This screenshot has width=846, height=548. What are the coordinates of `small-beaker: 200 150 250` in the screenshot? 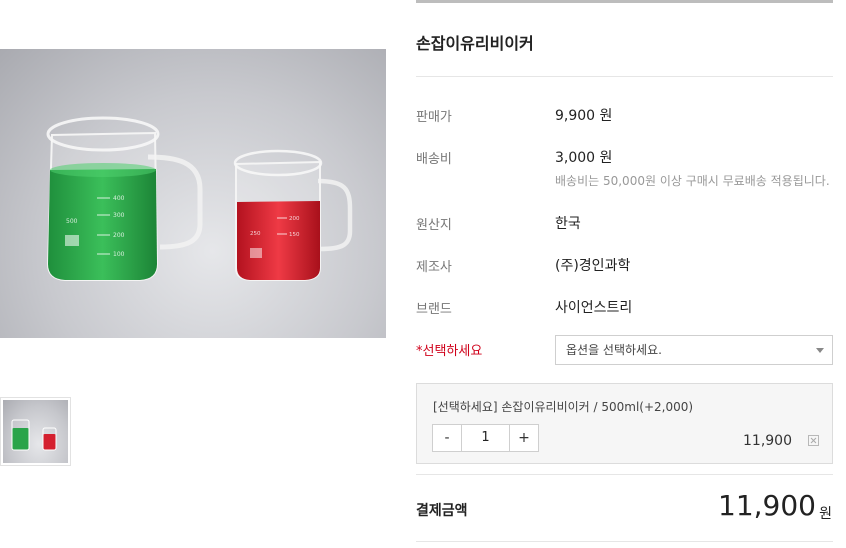 It's located at (293, 215).